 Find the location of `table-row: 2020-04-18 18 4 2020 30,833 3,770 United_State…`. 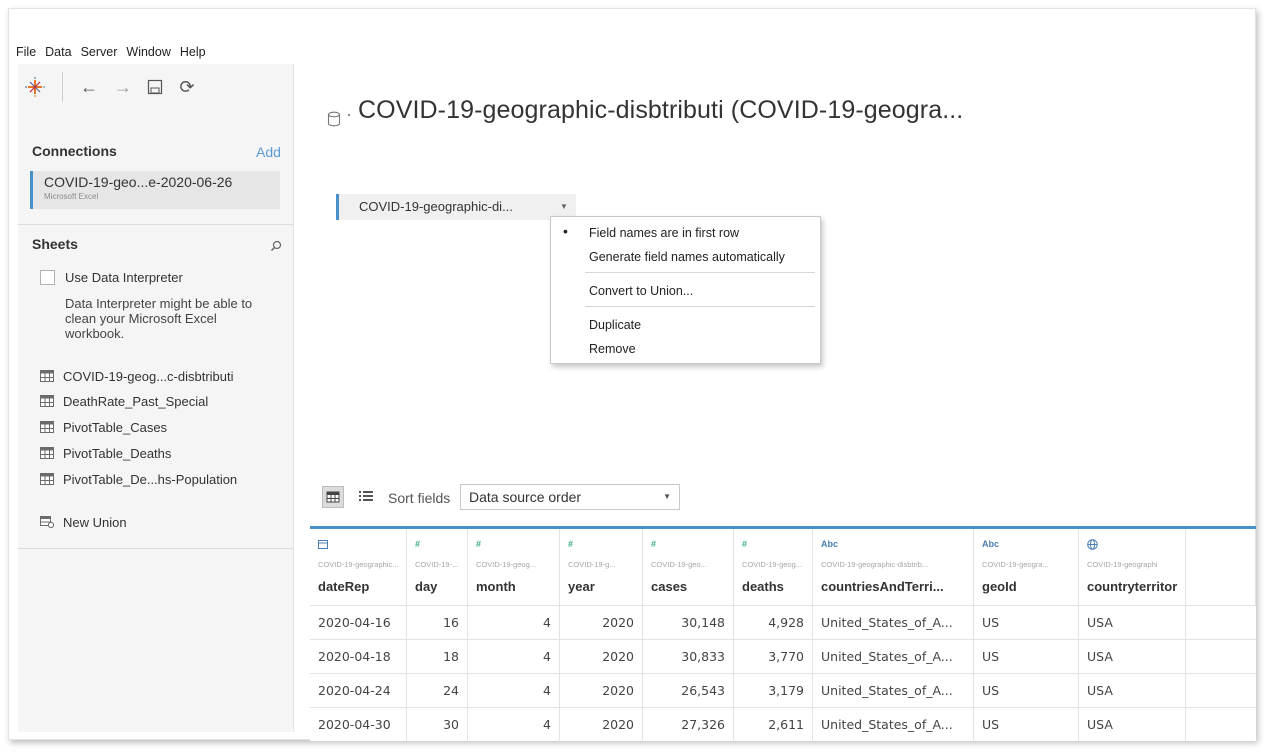

table-row: 2020-04-18 18 4 2020 30,833 3,770 United_State… is located at coordinates (783, 656).